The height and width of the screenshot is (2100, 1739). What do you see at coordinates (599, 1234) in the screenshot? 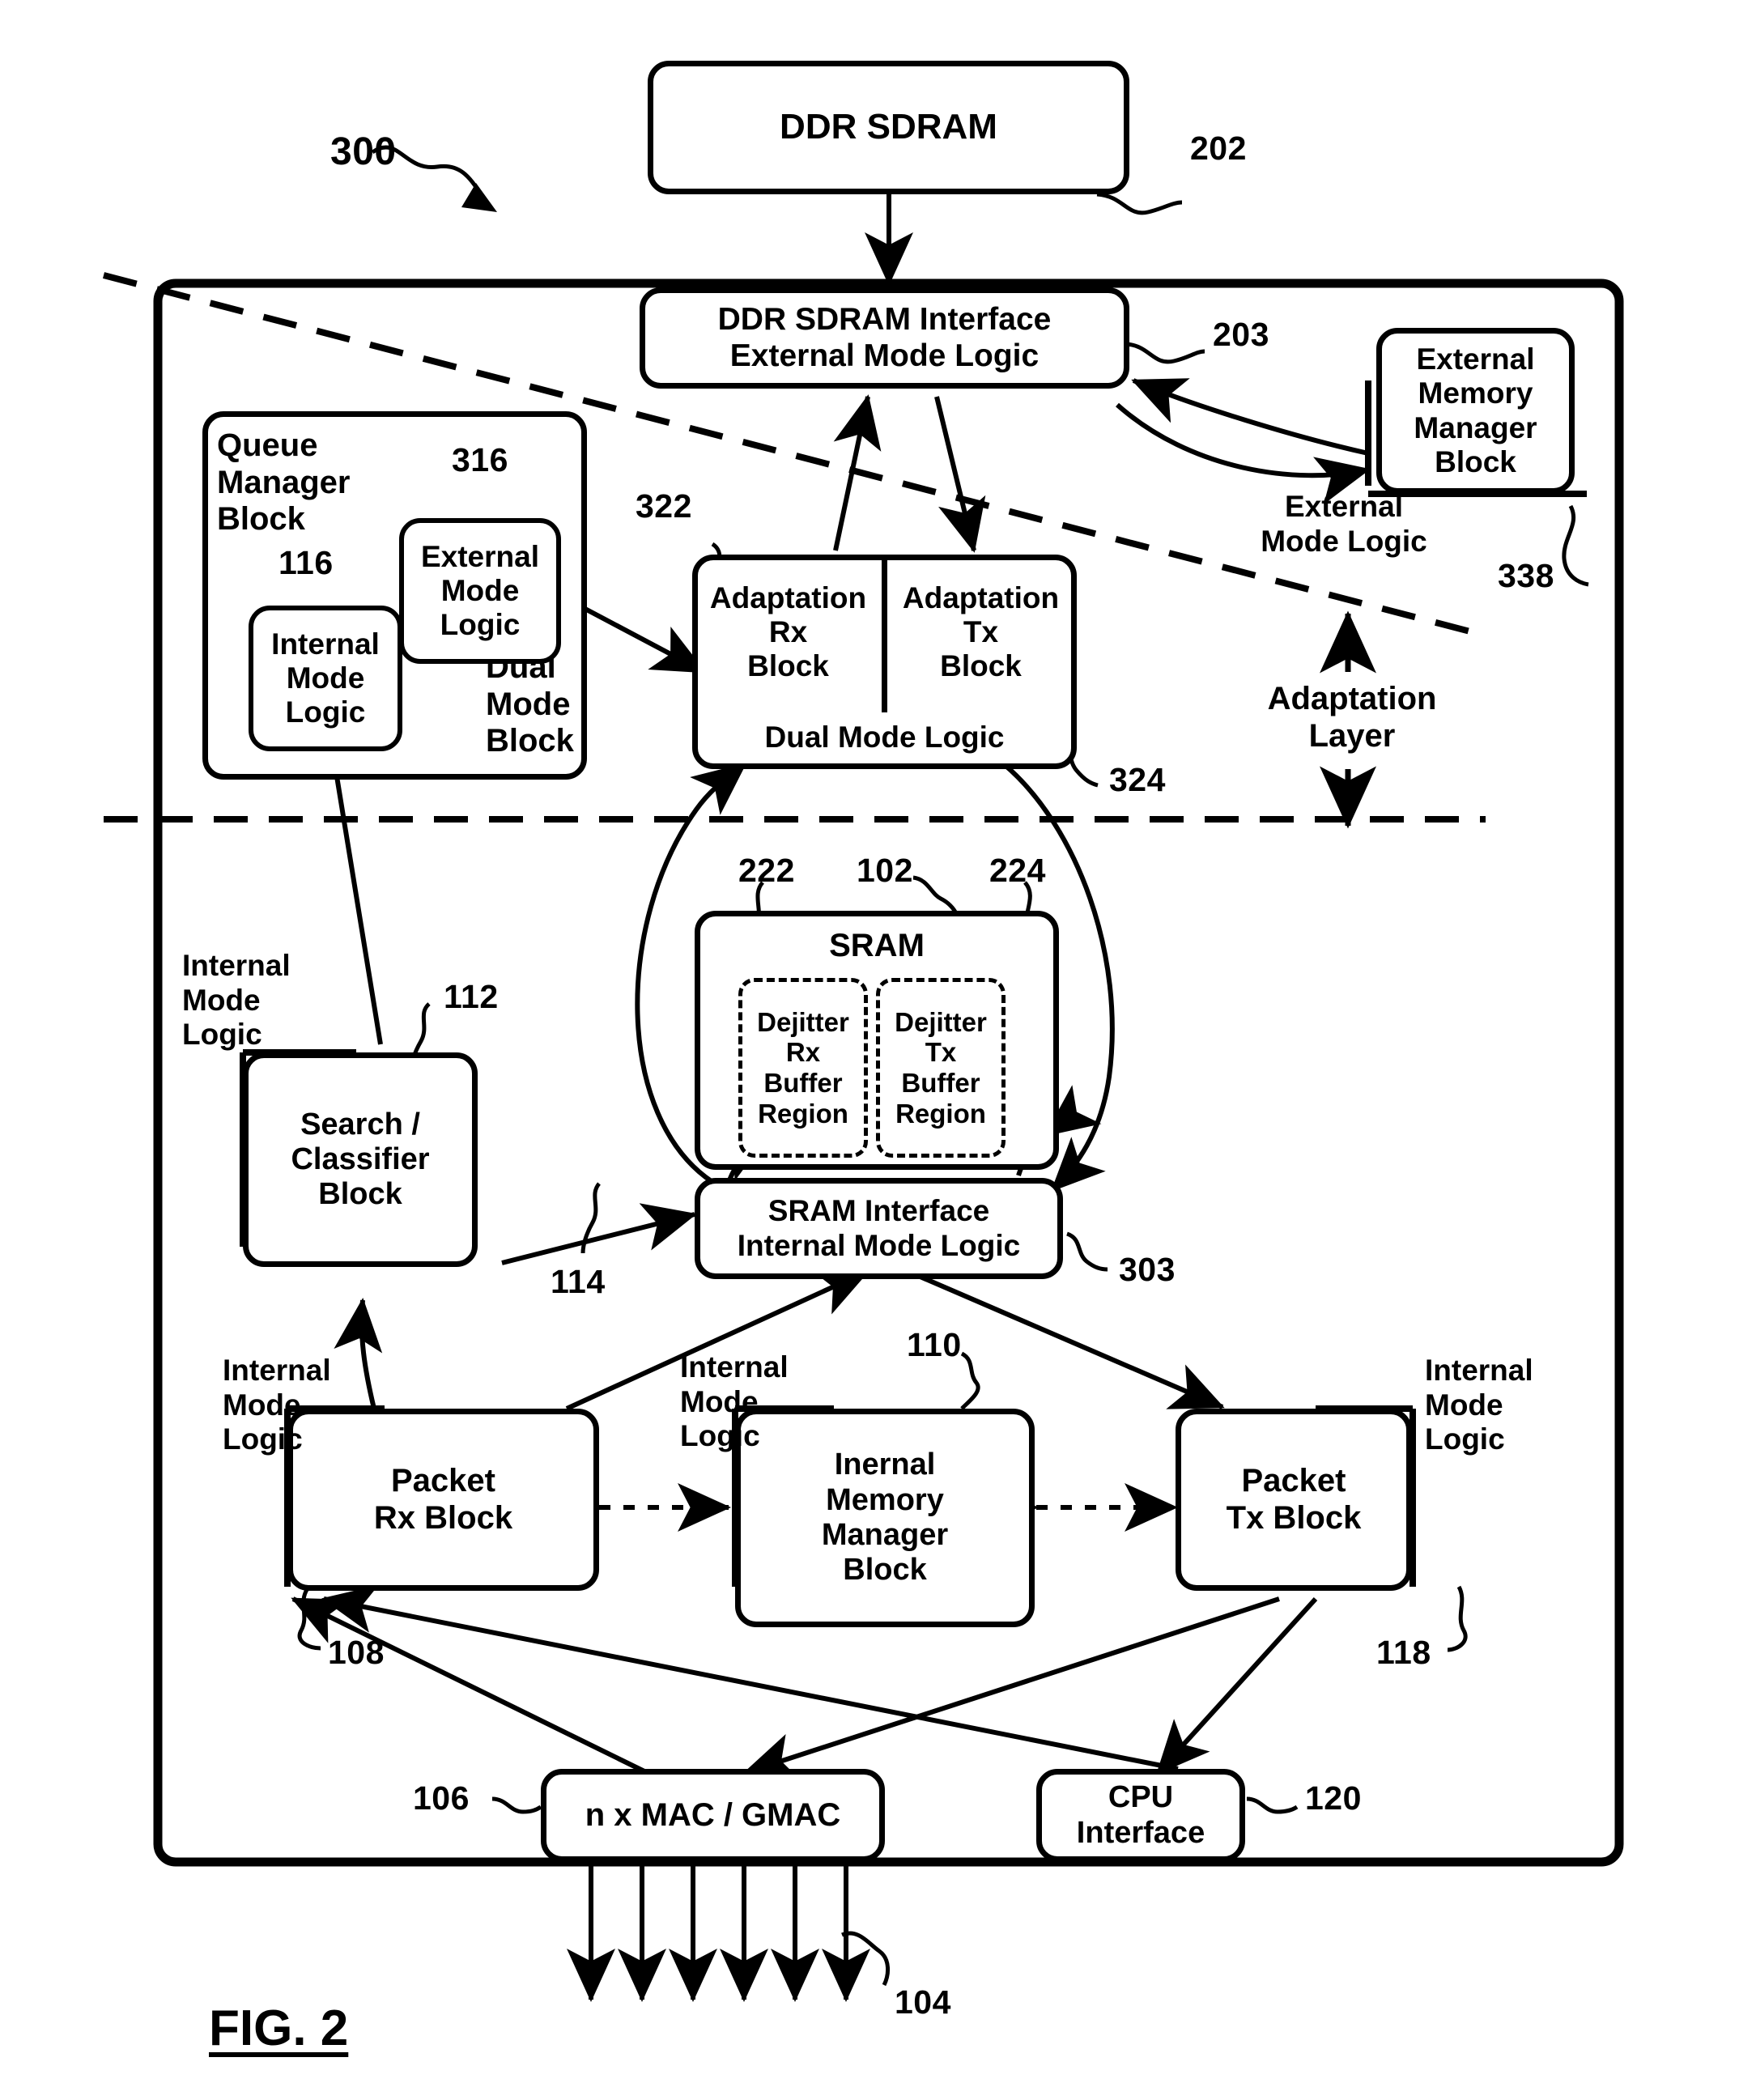
I see `arrow-search-to-sram-interface` at bounding box center [599, 1234].